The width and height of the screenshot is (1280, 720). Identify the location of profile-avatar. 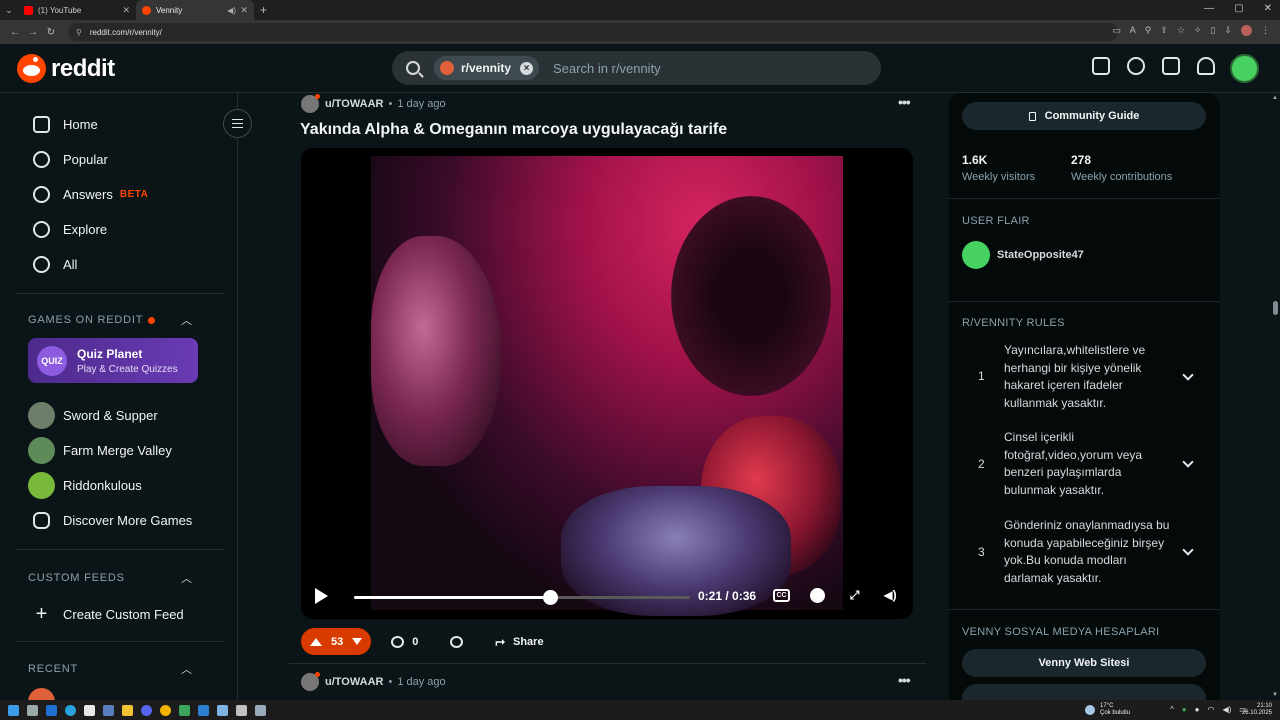
(1246, 30).